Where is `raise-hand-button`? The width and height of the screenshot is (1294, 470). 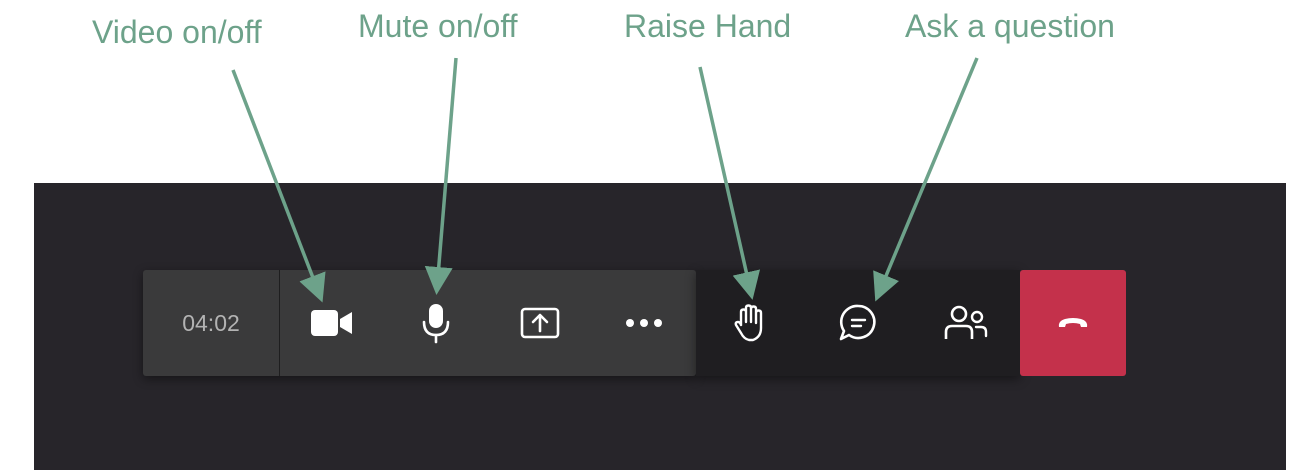 raise-hand-button is located at coordinates (750, 323).